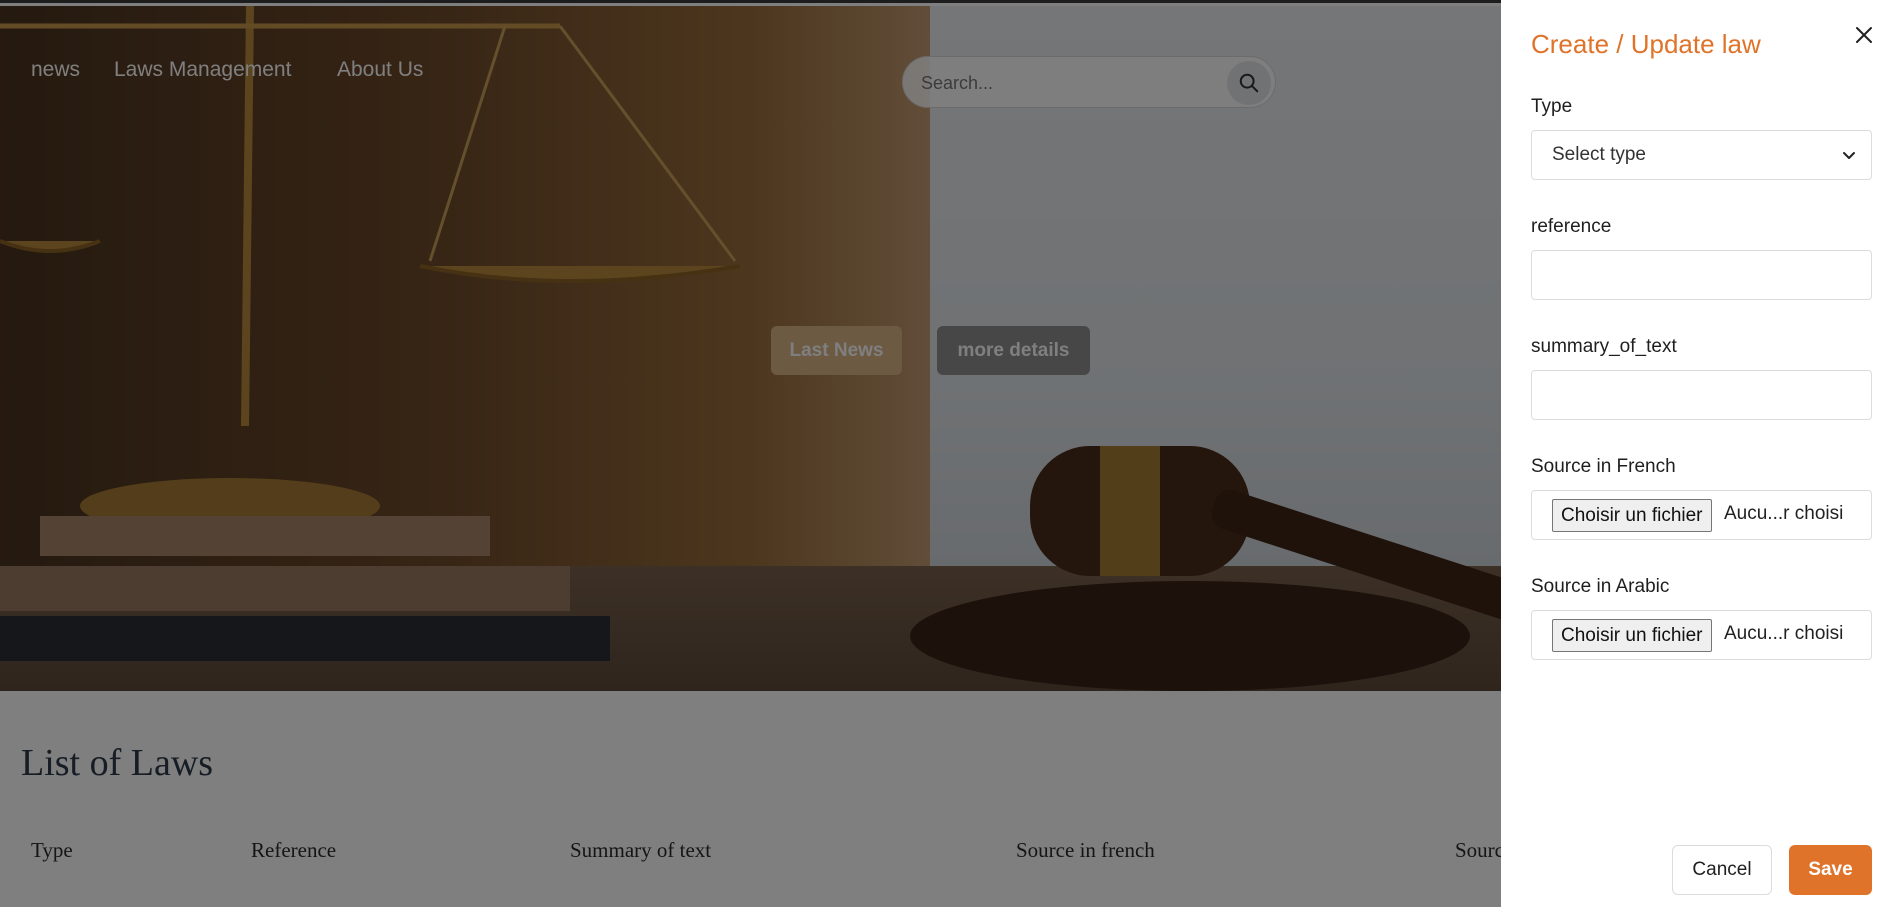 This screenshot has height=907, width=1892. I want to click on close-button, so click(1864, 35).